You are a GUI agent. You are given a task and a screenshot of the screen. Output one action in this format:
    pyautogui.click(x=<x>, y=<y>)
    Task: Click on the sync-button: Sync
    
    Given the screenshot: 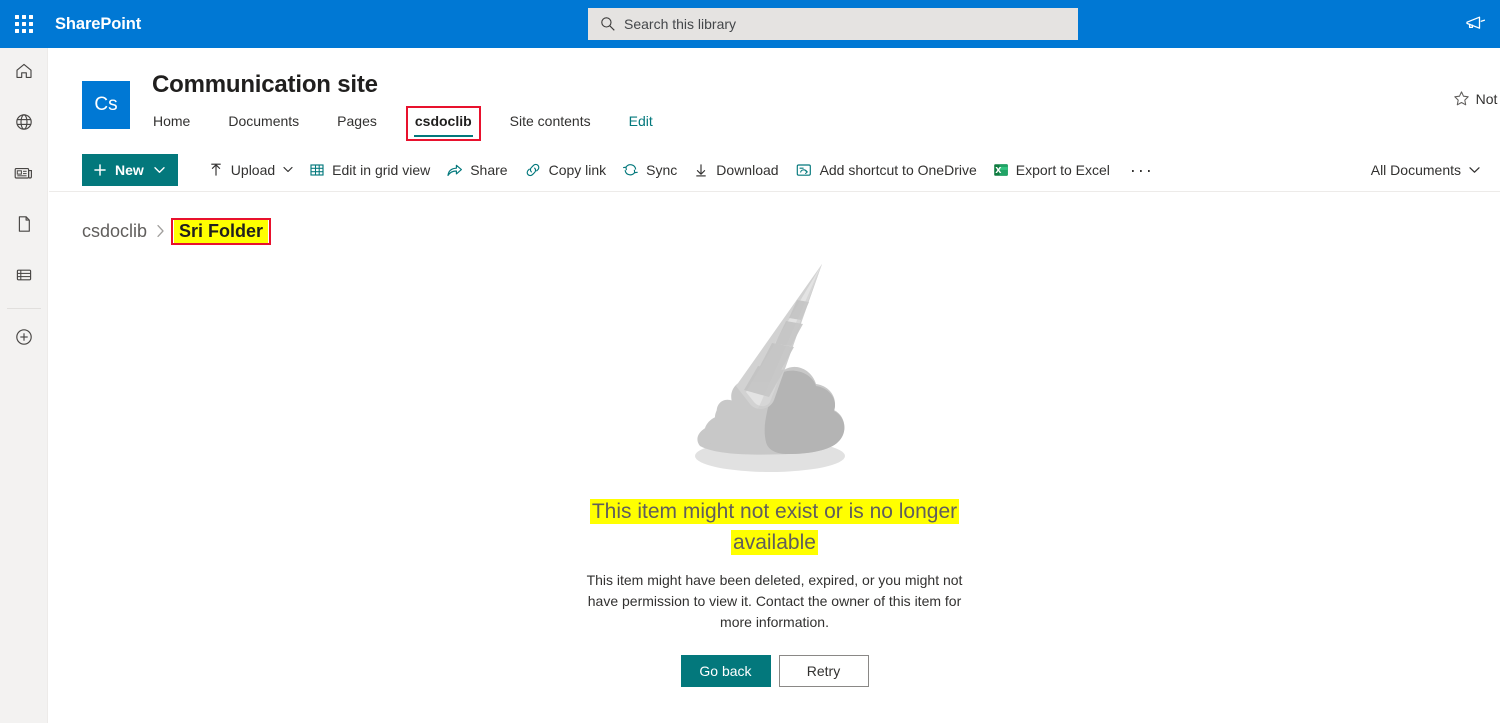 What is the action you would take?
    pyautogui.click(x=649, y=170)
    